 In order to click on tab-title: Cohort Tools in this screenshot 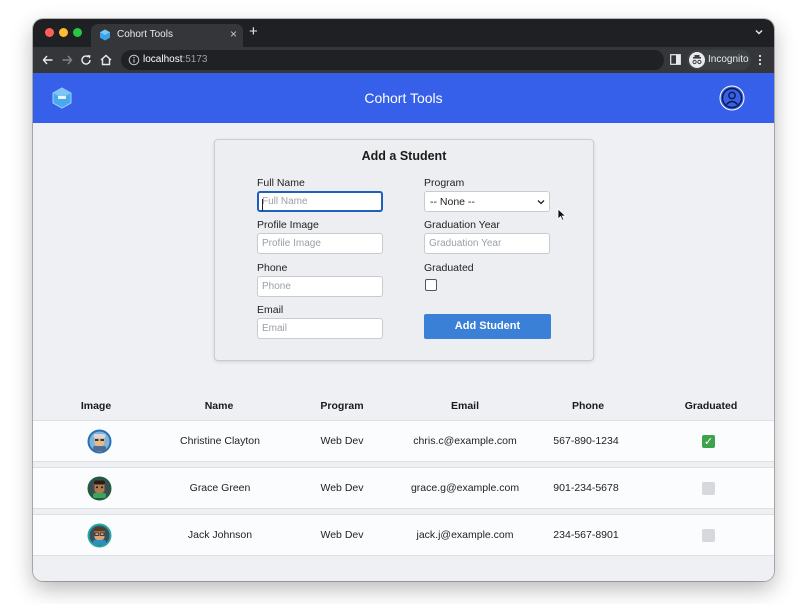, I will do `click(145, 34)`.